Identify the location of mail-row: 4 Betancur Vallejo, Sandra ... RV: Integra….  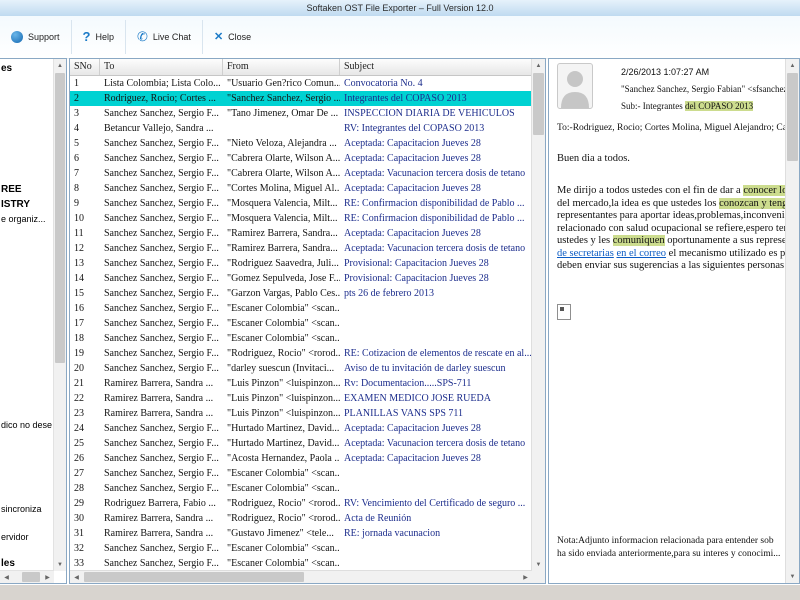
(301, 128).